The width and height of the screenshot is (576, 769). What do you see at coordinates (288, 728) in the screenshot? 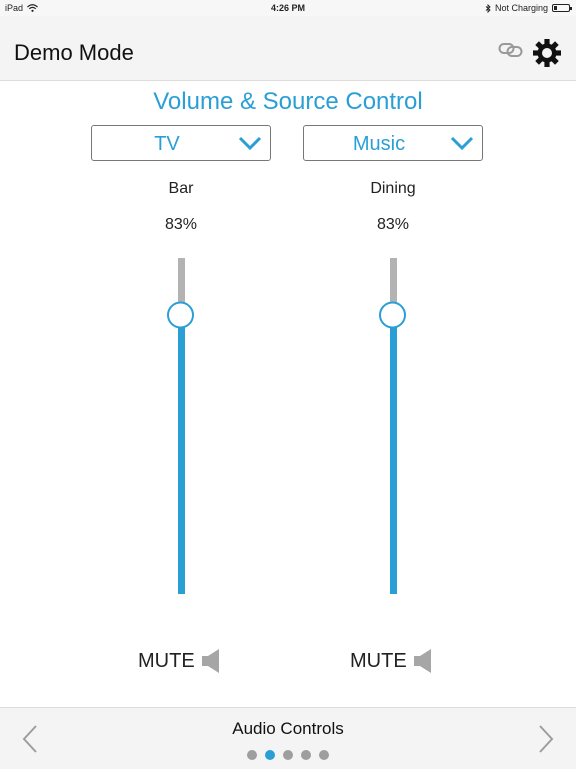
I see `footer-title: Audio Controls` at bounding box center [288, 728].